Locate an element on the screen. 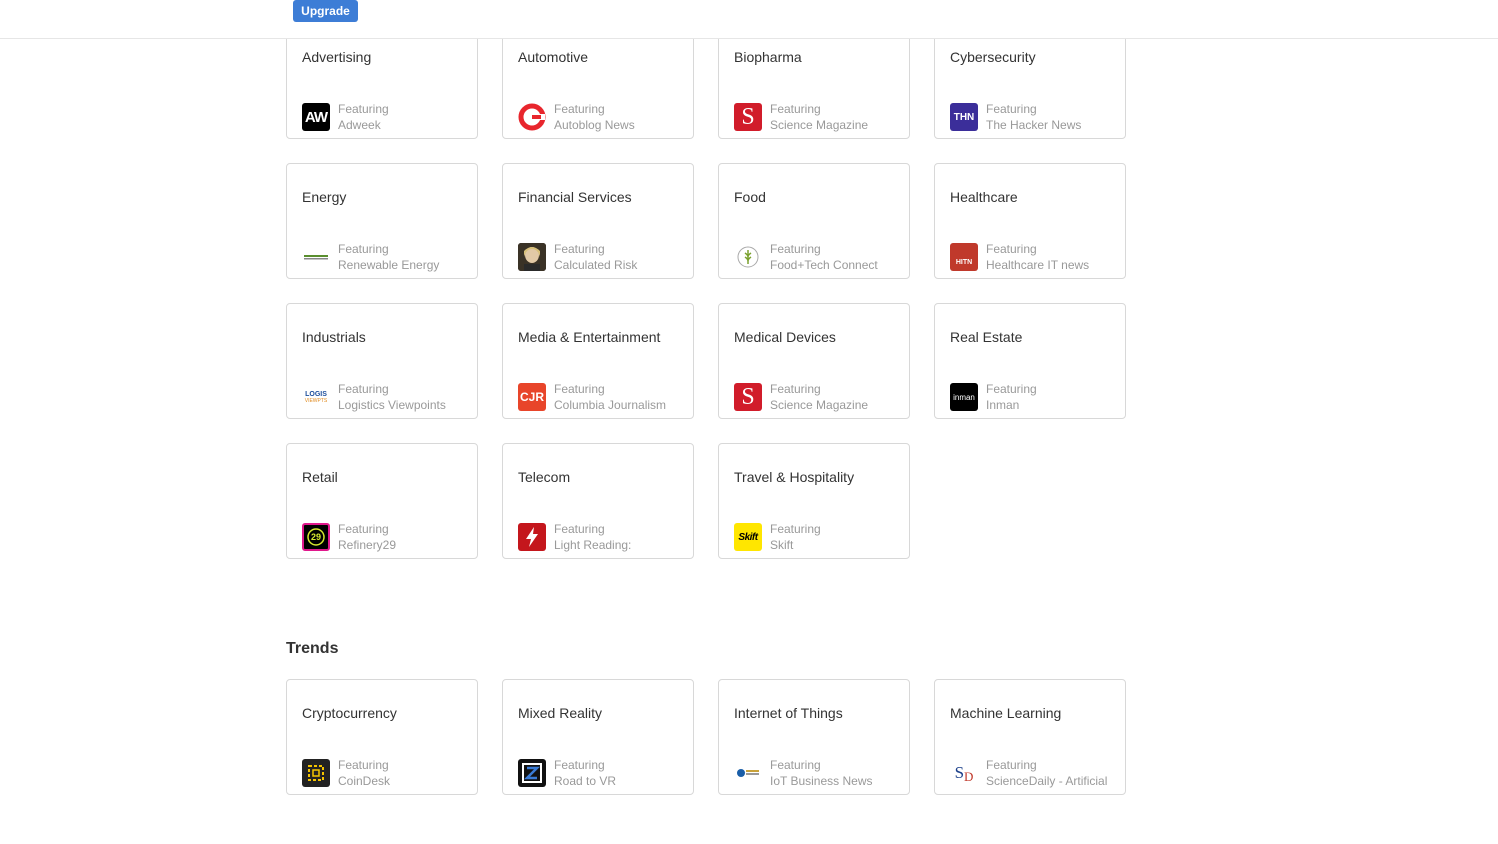 This screenshot has width=1498, height=844. card-title: Automotive is located at coordinates (553, 57).